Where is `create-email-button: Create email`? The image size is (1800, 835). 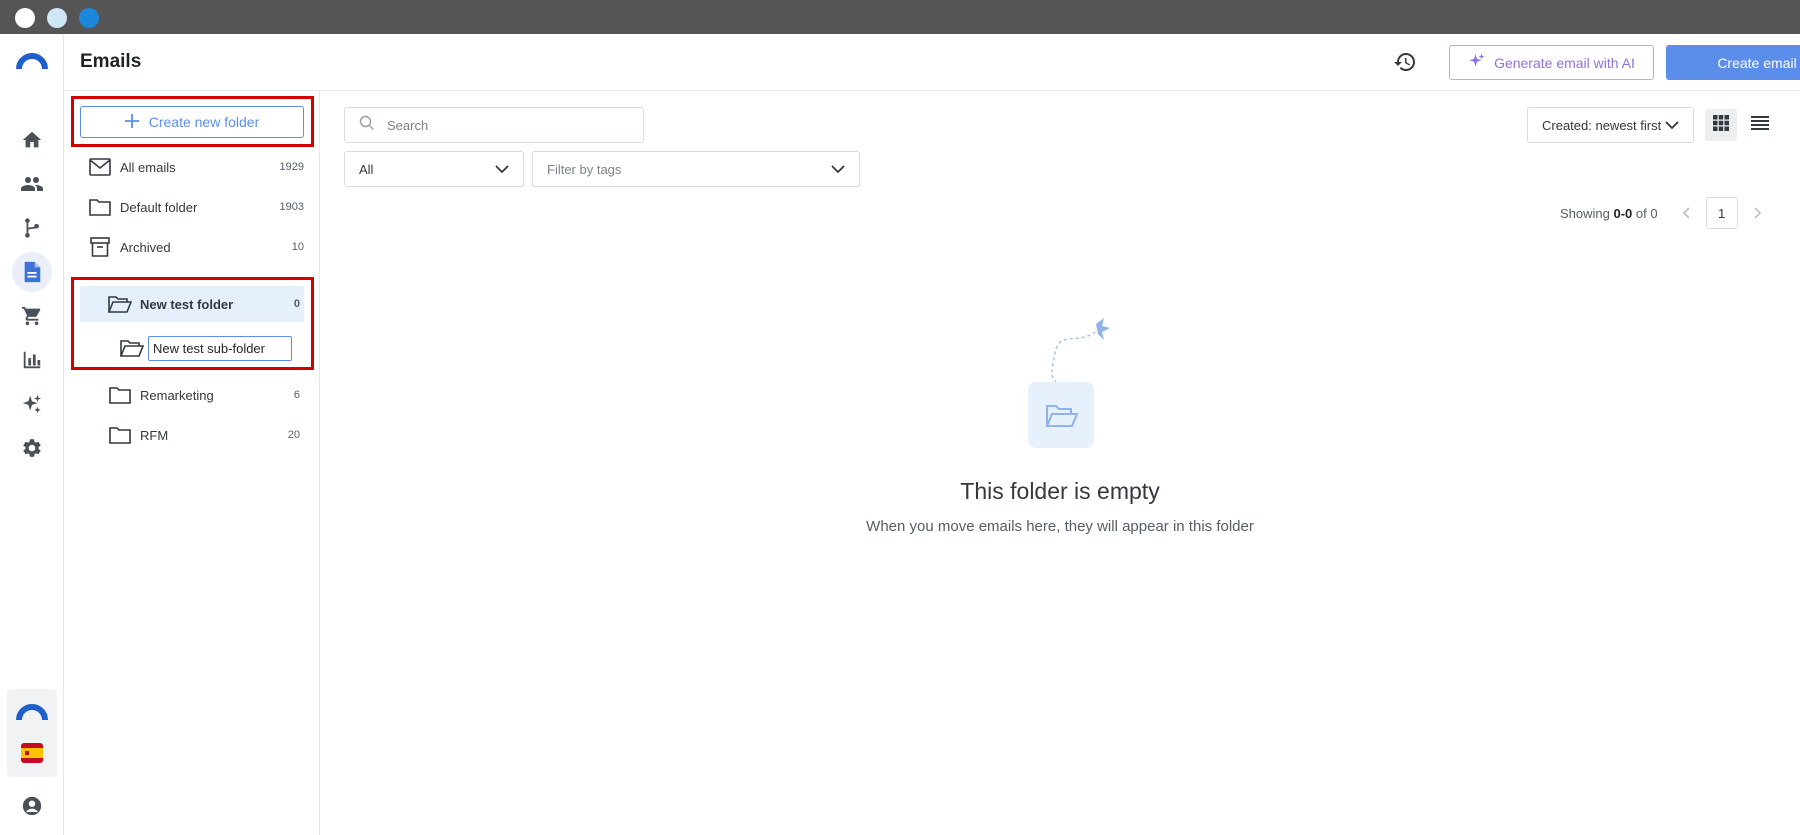
create-email-button: Create email is located at coordinates (1733, 62).